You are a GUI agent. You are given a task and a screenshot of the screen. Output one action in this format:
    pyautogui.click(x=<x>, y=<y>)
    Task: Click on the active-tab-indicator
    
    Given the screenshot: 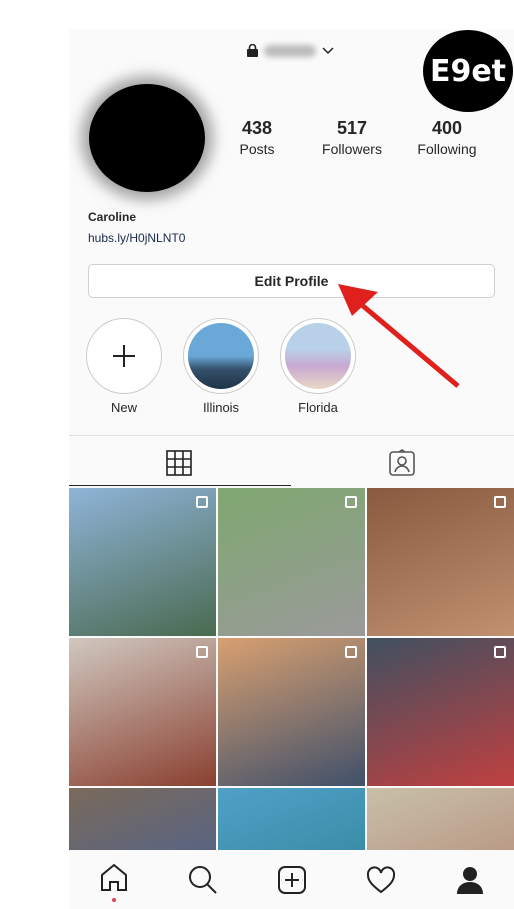 What is the action you would take?
    pyautogui.click(x=180, y=485)
    